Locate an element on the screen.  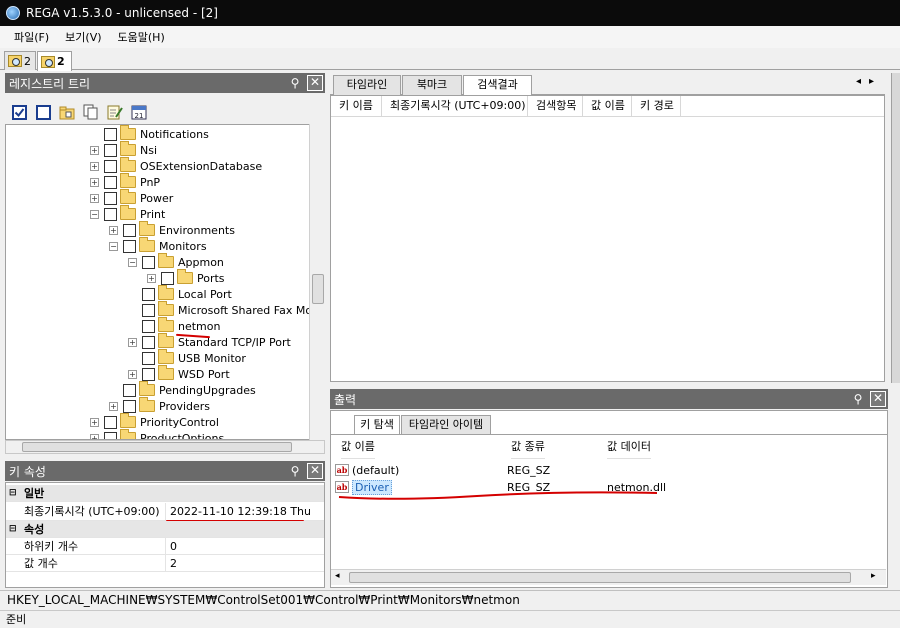
tree-node-local-port: Local Port is located at coordinates (180, 293).